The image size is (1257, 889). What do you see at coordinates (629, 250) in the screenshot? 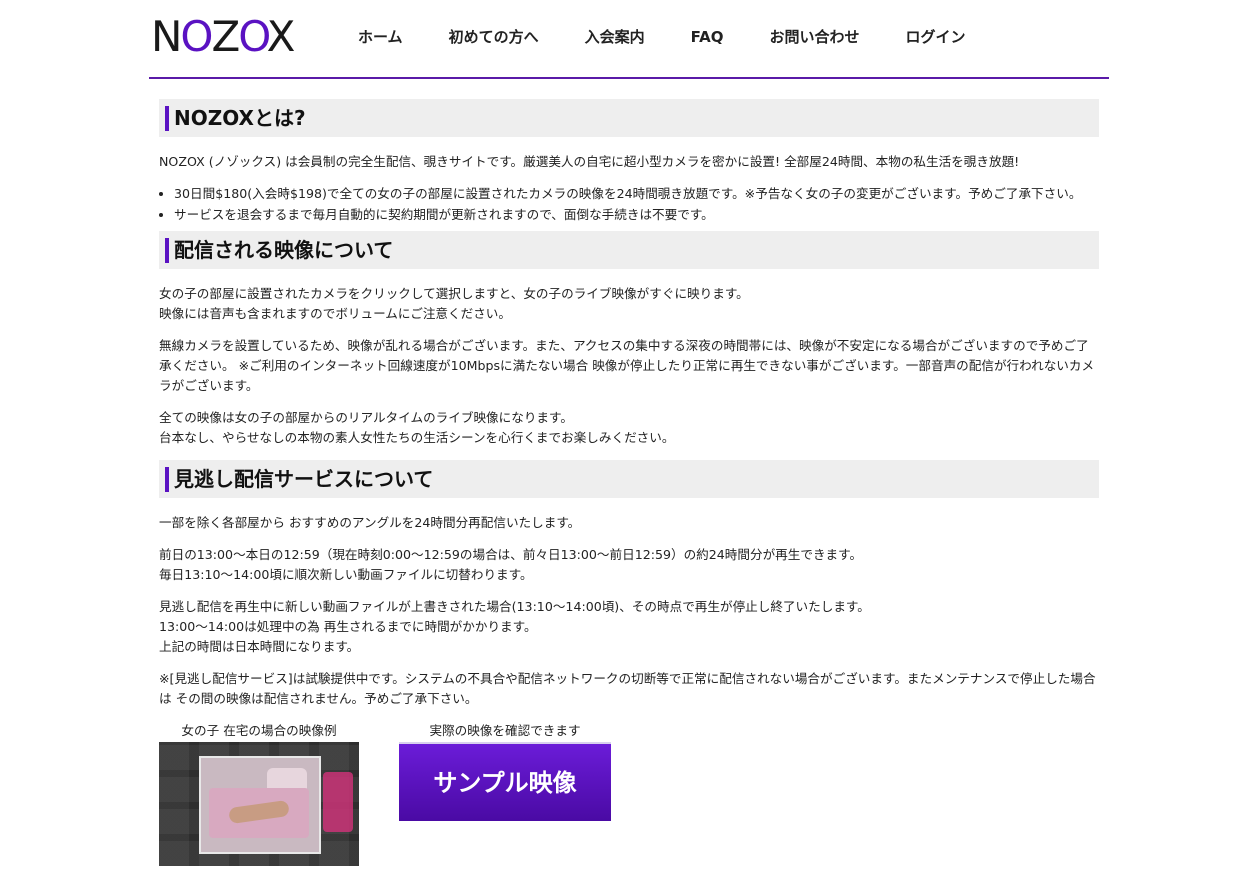
I see `section-video-heading: 配信される映像について` at bounding box center [629, 250].